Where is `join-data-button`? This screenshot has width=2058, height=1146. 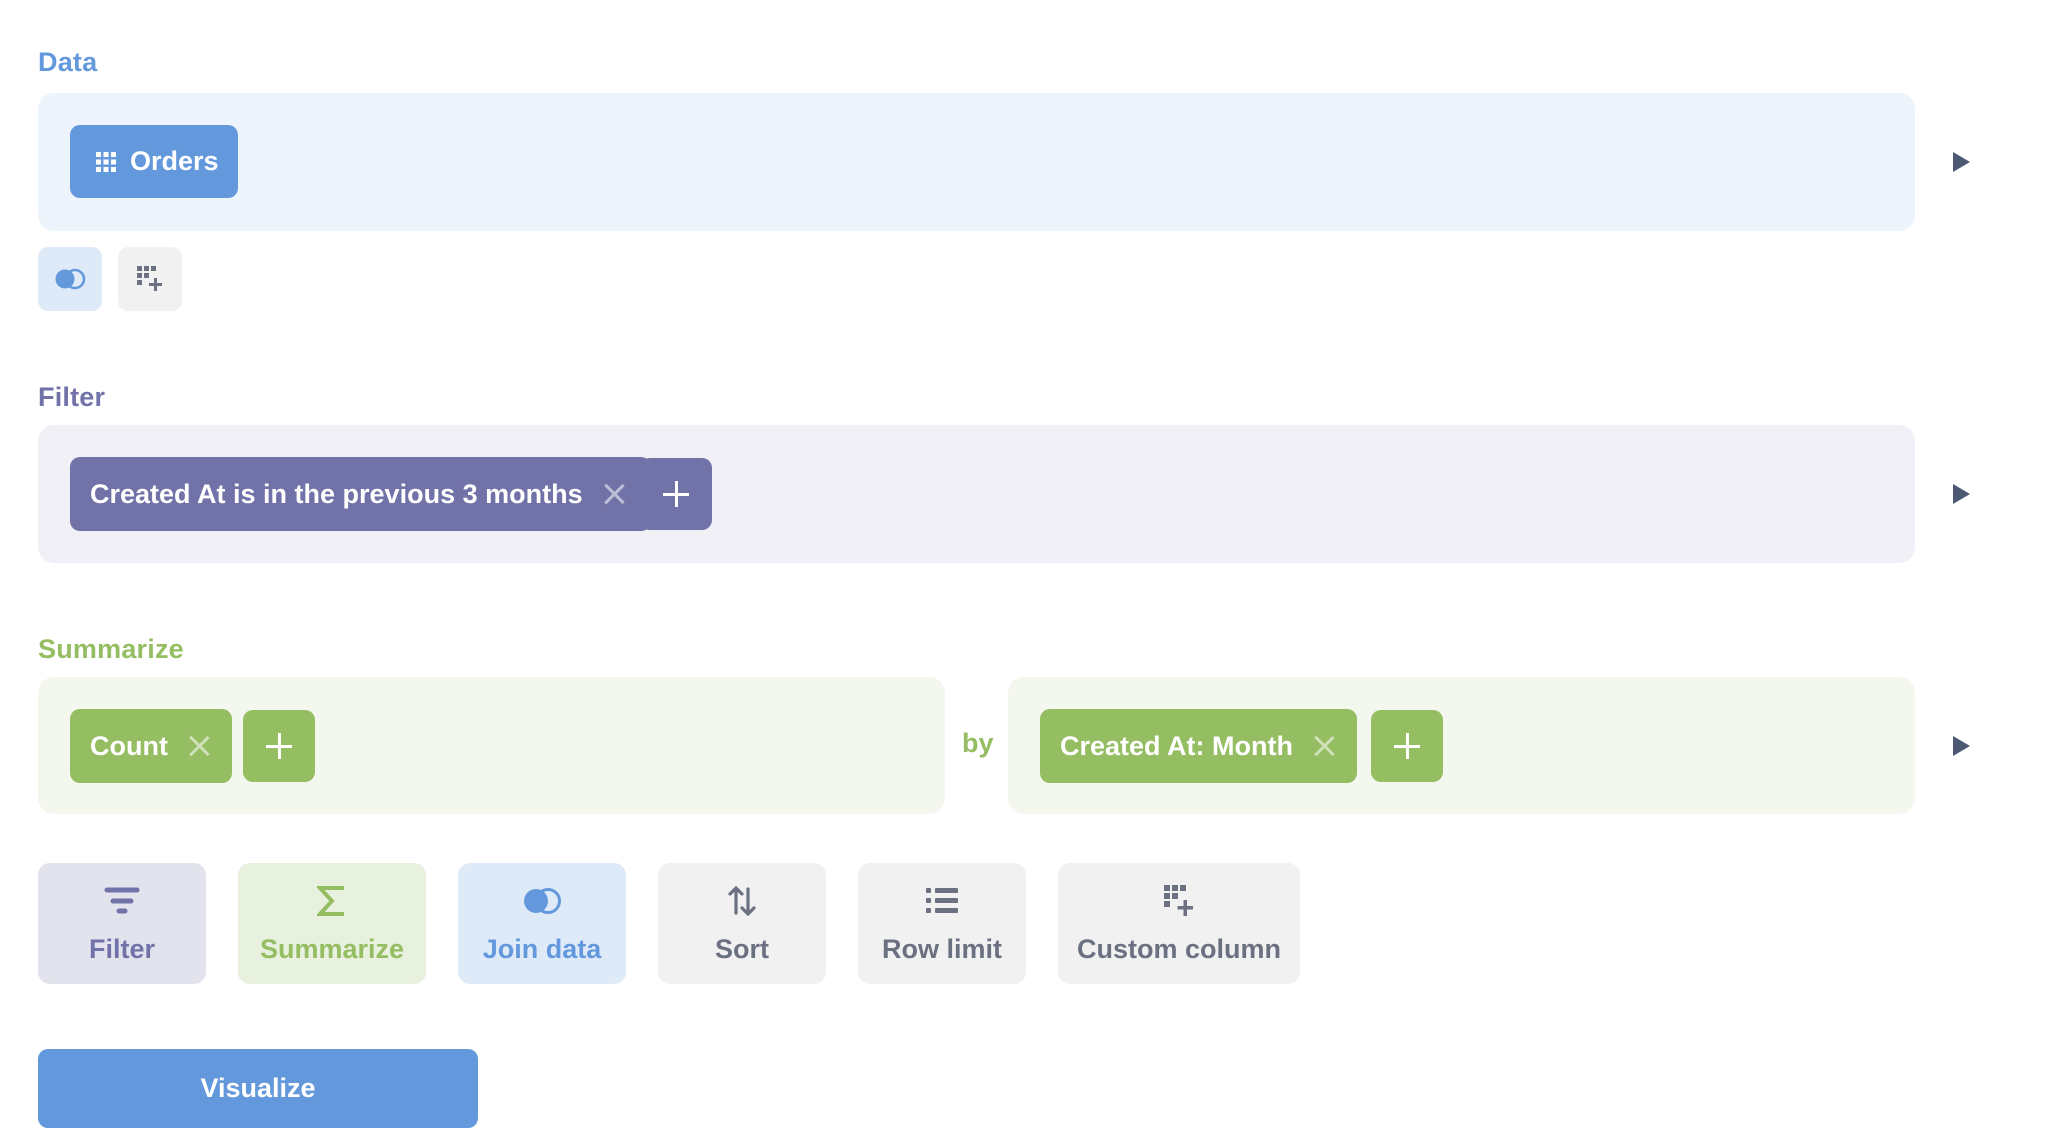 join-data-button is located at coordinates (70, 279).